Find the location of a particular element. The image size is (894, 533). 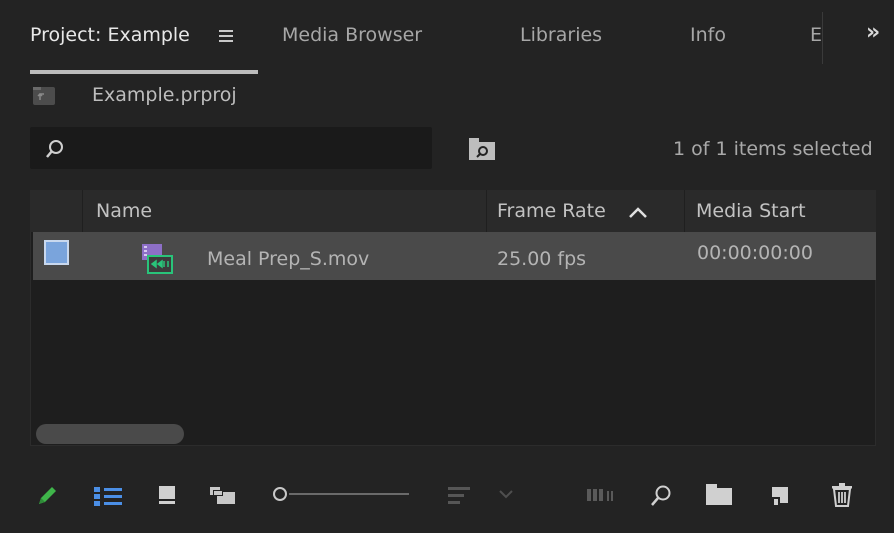

column-header-frame-rate: Frame Rate is located at coordinates (551, 211).